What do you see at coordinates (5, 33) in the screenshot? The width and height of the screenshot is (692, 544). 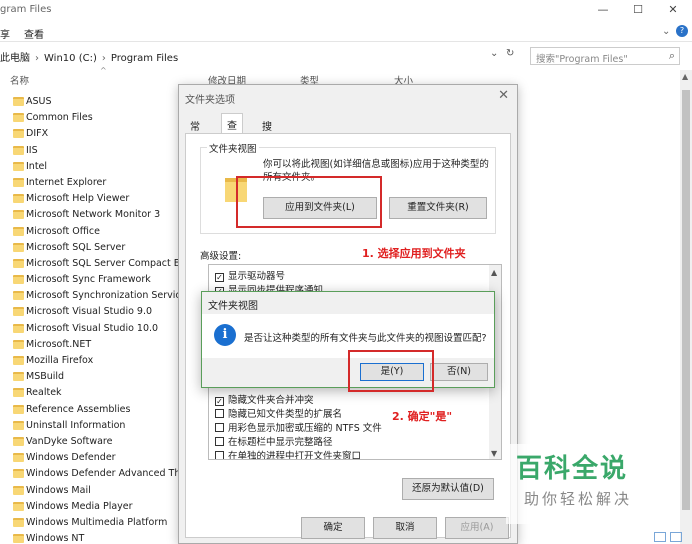 I see `tab-share: 享` at bounding box center [5, 33].